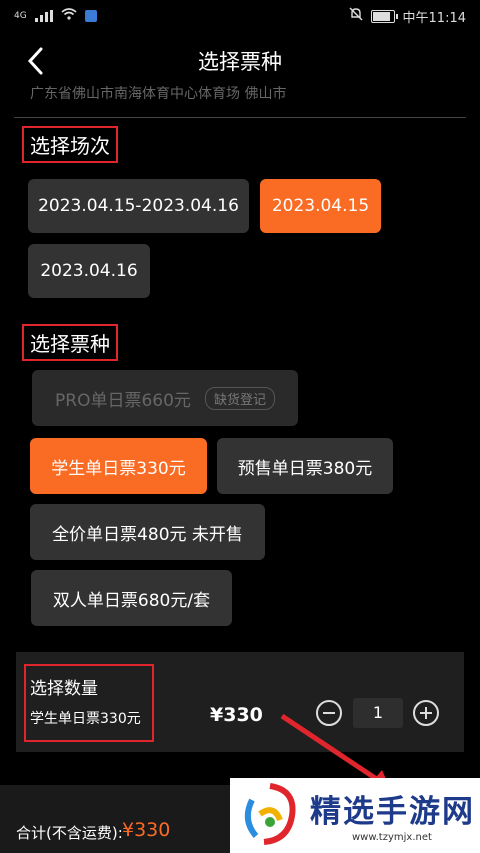 This screenshot has height=853, width=480. What do you see at coordinates (270, 814) in the screenshot?
I see `watermark-logo-icon` at bounding box center [270, 814].